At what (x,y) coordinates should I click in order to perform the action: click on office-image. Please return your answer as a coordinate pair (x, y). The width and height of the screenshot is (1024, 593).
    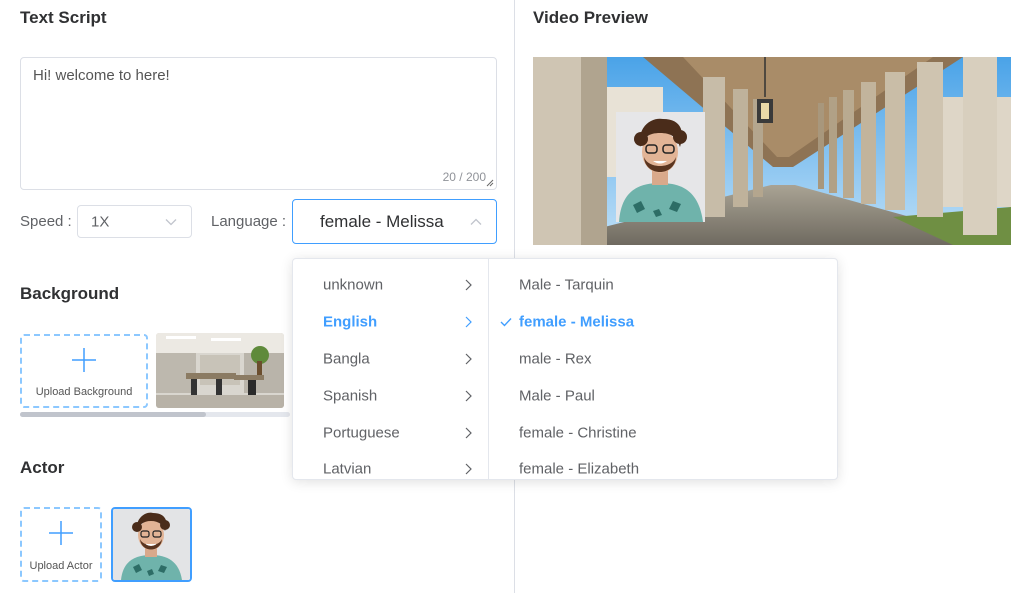
    Looking at the image, I should click on (220, 370).